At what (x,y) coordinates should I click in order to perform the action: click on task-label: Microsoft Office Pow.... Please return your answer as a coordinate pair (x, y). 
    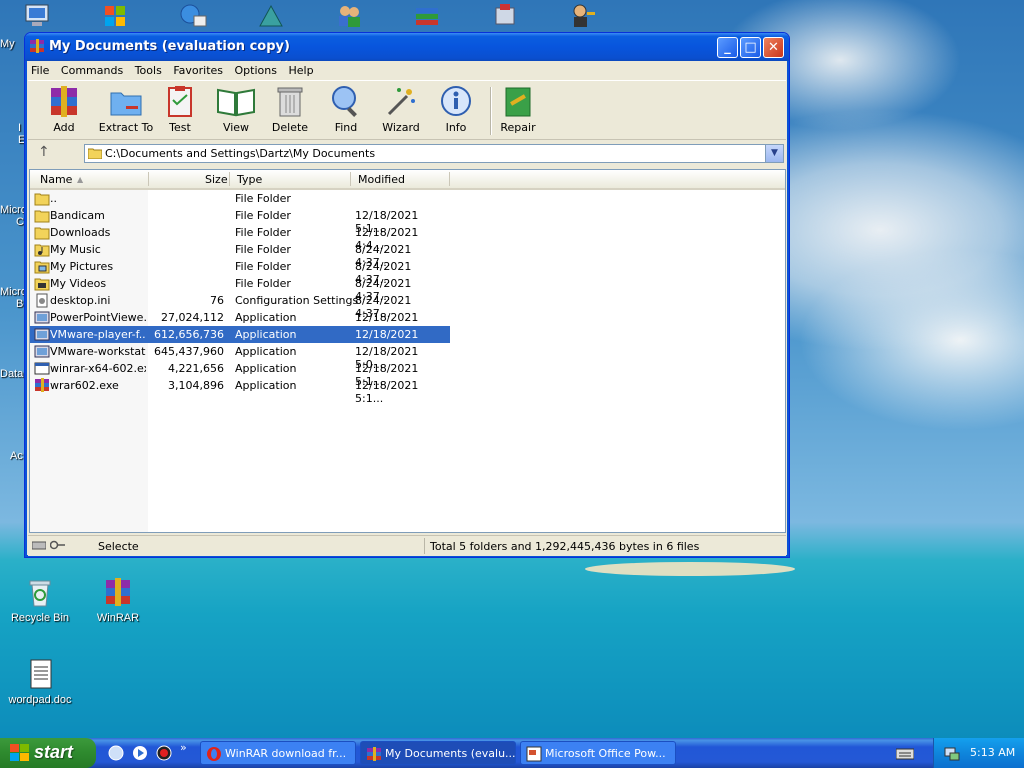
    Looking at the image, I should click on (605, 753).